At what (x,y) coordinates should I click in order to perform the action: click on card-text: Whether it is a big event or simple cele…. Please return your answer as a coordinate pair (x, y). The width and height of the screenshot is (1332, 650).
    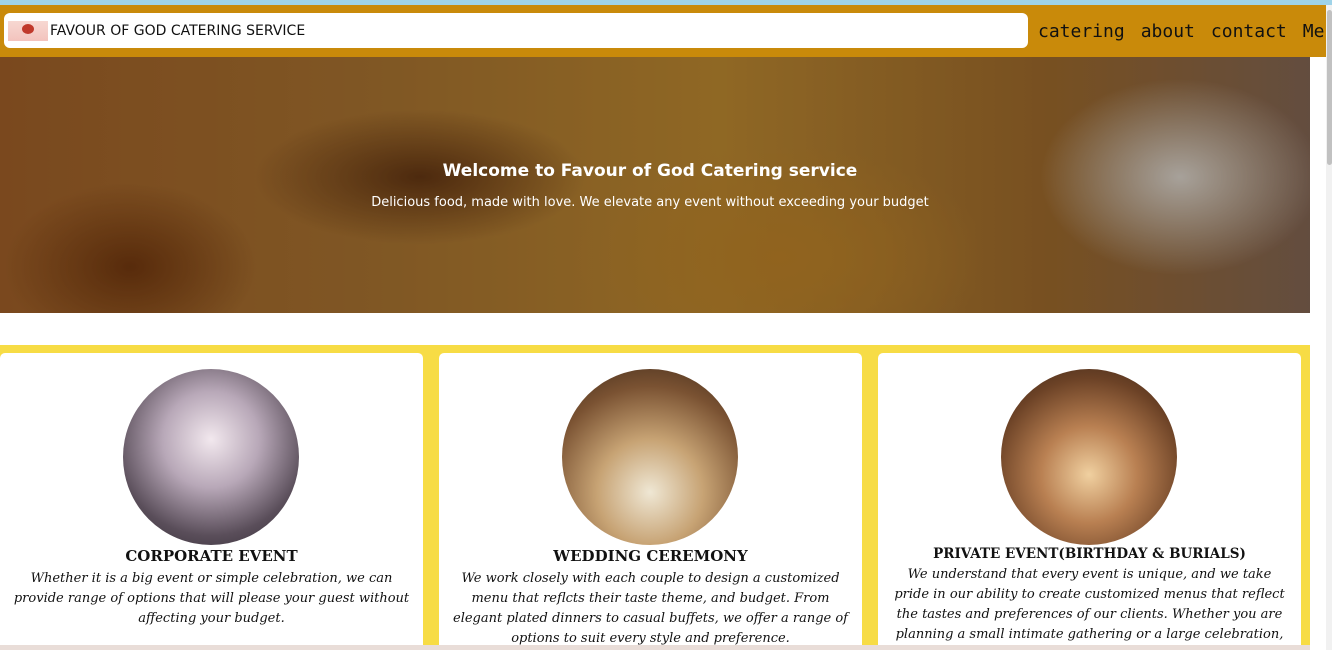
    Looking at the image, I should click on (211, 598).